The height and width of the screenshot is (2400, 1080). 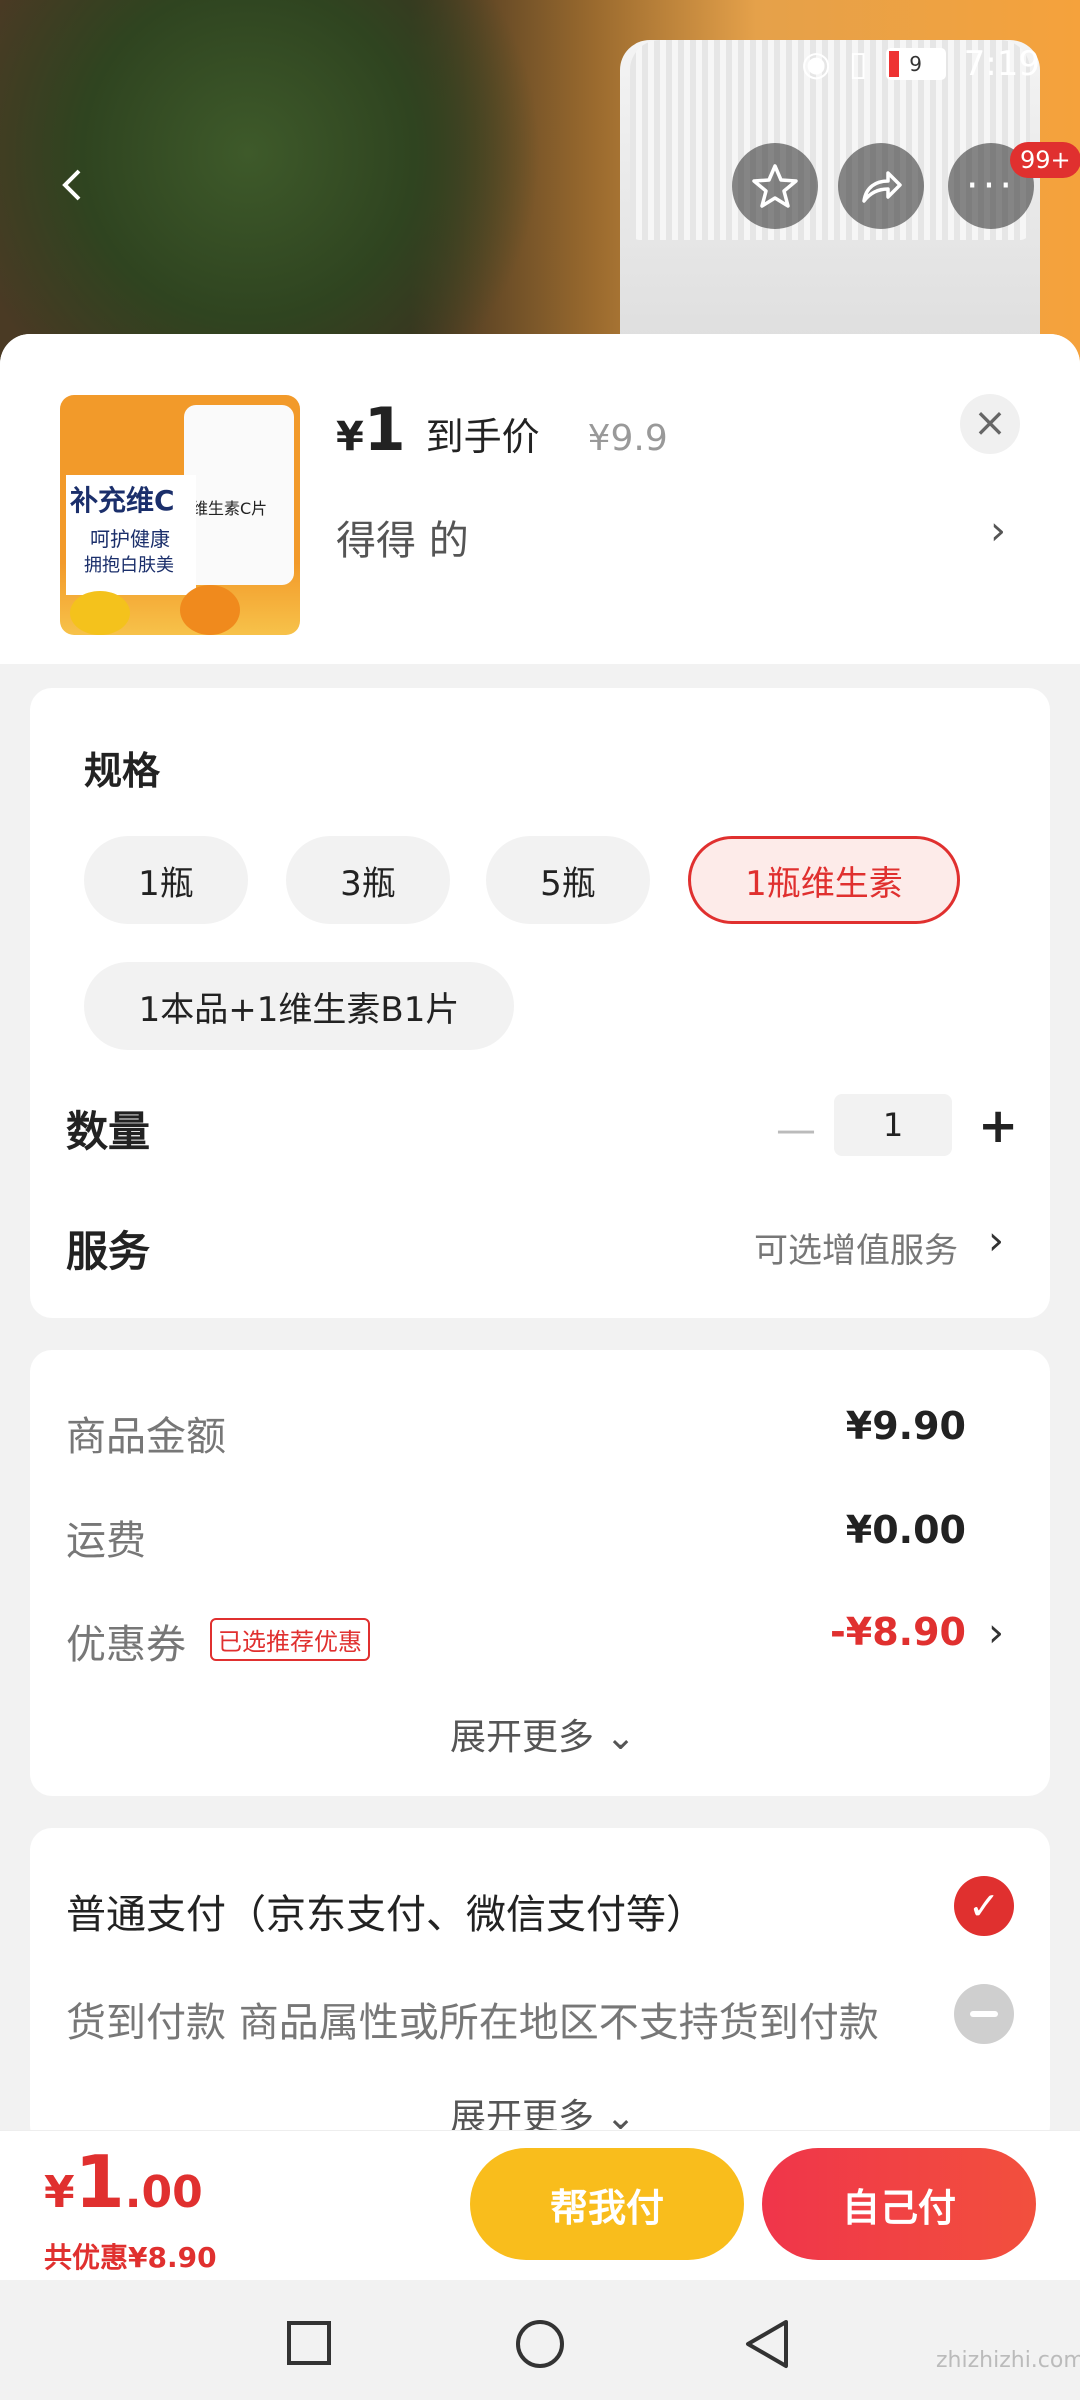 I want to click on price-label: 到手价, so click(x=482, y=437).